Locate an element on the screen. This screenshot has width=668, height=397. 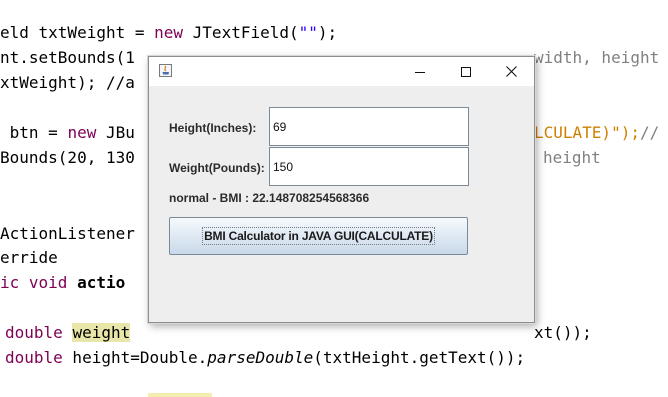
code-line-9: double weight is located at coordinates (68, 332).